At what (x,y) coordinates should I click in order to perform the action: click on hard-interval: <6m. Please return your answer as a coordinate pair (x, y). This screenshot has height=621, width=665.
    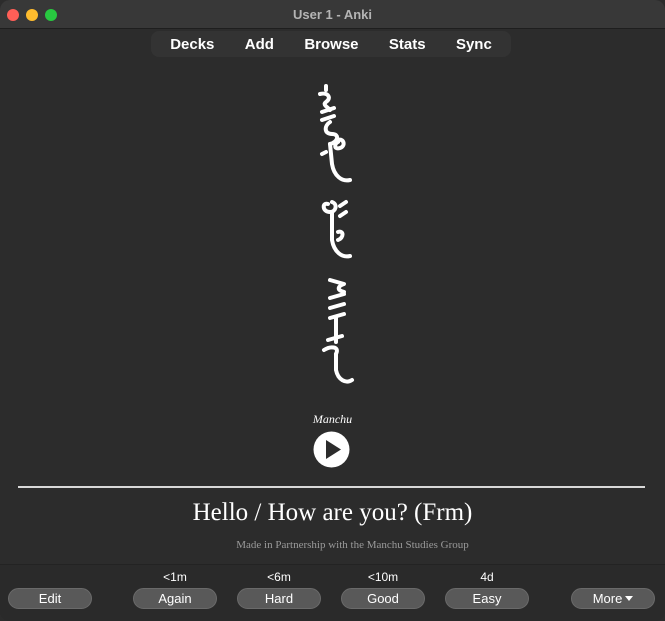
    Looking at the image, I should click on (279, 577).